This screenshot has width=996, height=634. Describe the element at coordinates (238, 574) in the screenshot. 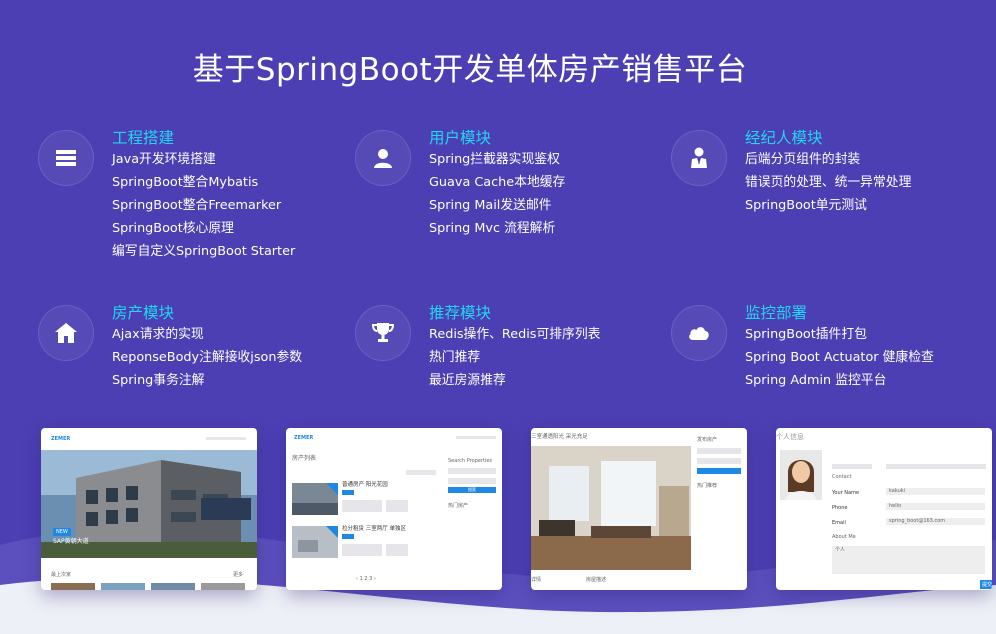

I see `home-more-link: 更多` at that location.